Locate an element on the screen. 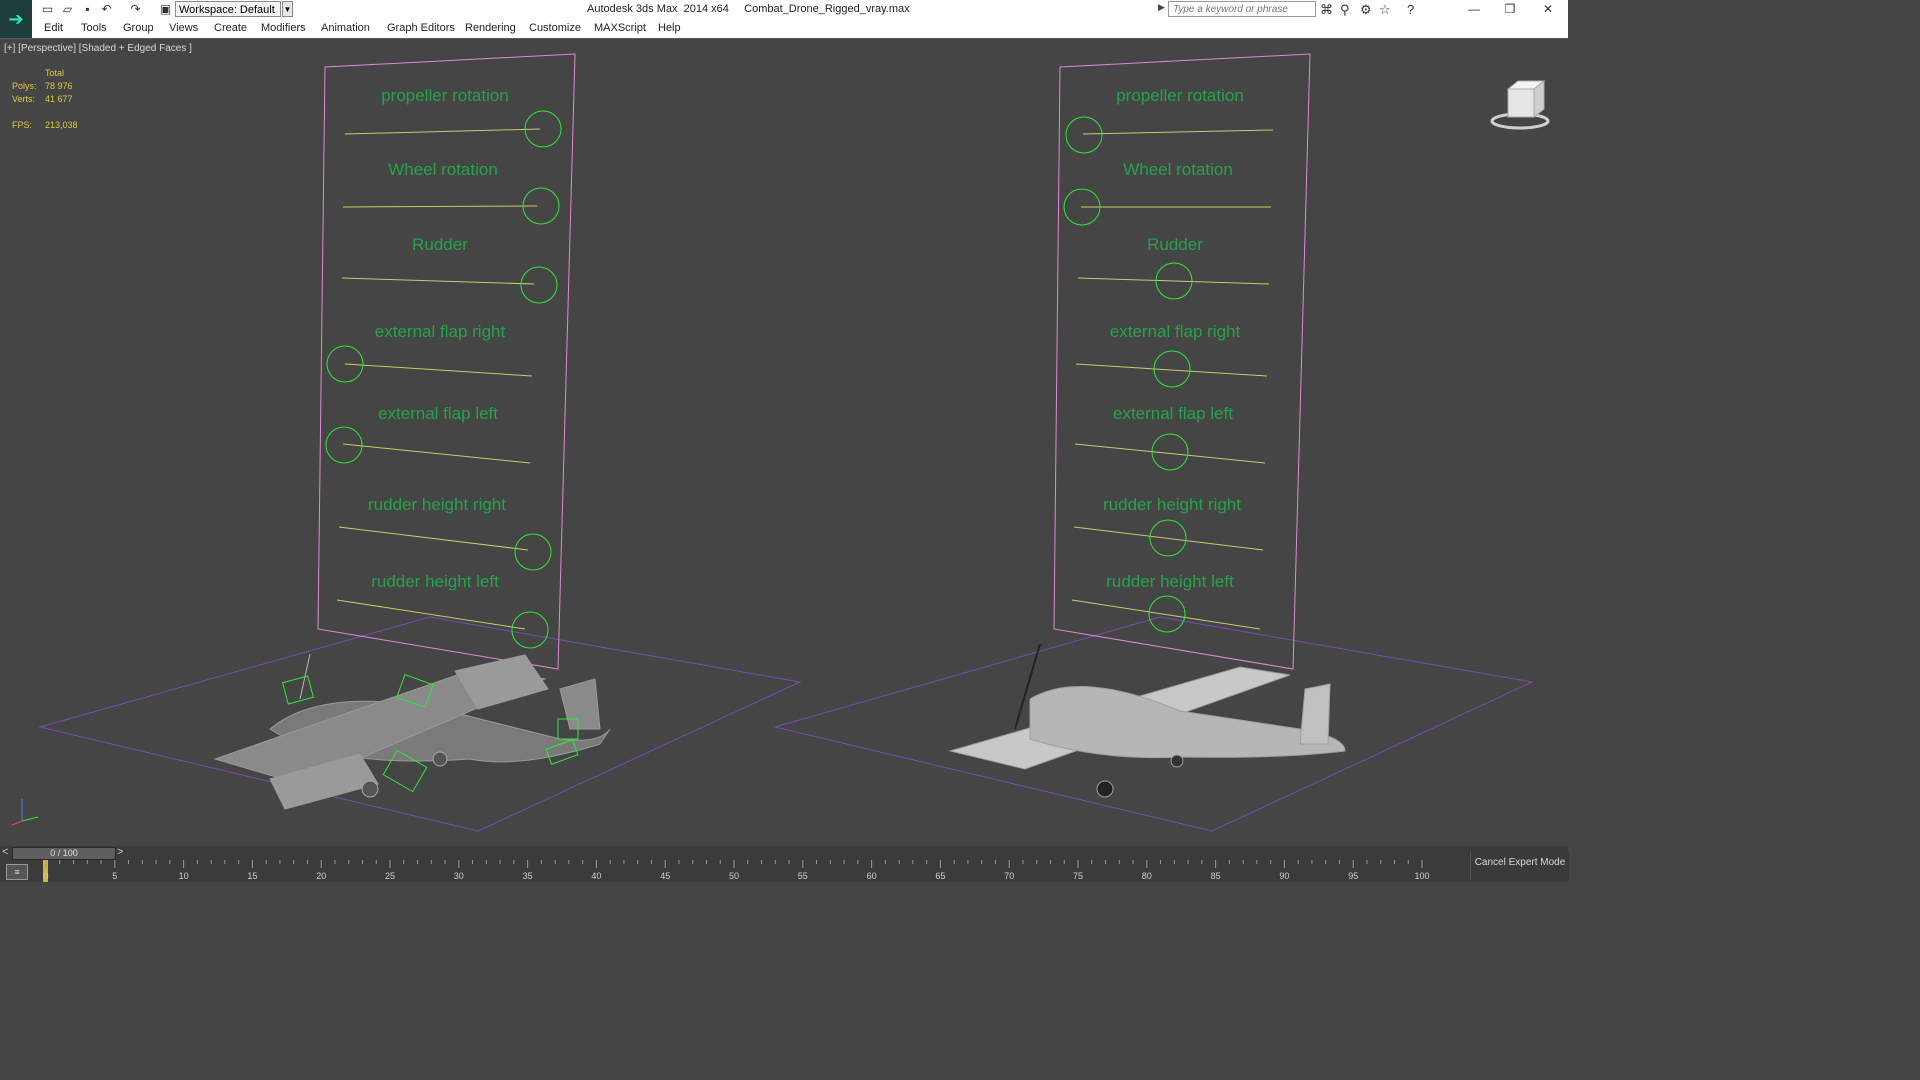  control-label-left: propeller rotation is located at coordinates (445, 95).